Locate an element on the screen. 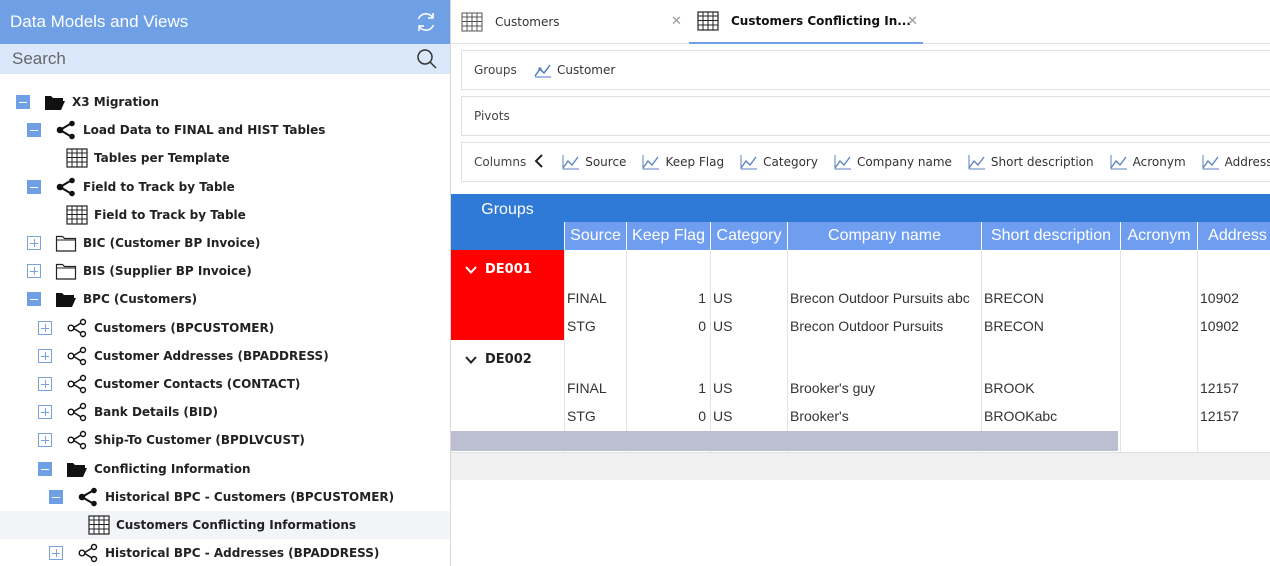 This screenshot has height=566, width=1270. grid-cell: Brecon Outdoor Pursuits is located at coordinates (884, 326).